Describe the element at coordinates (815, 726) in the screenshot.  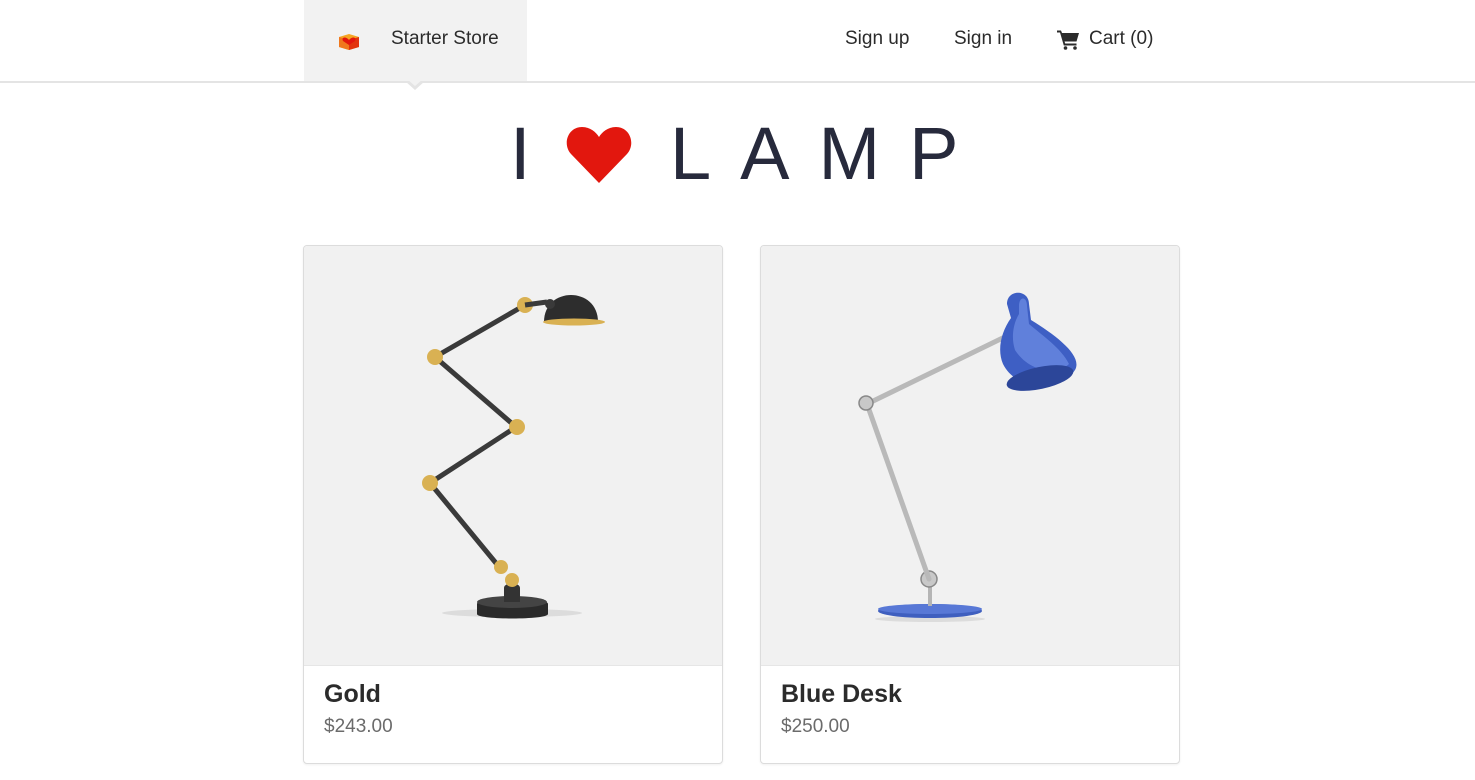
I see `product-price: $250.00` at that location.